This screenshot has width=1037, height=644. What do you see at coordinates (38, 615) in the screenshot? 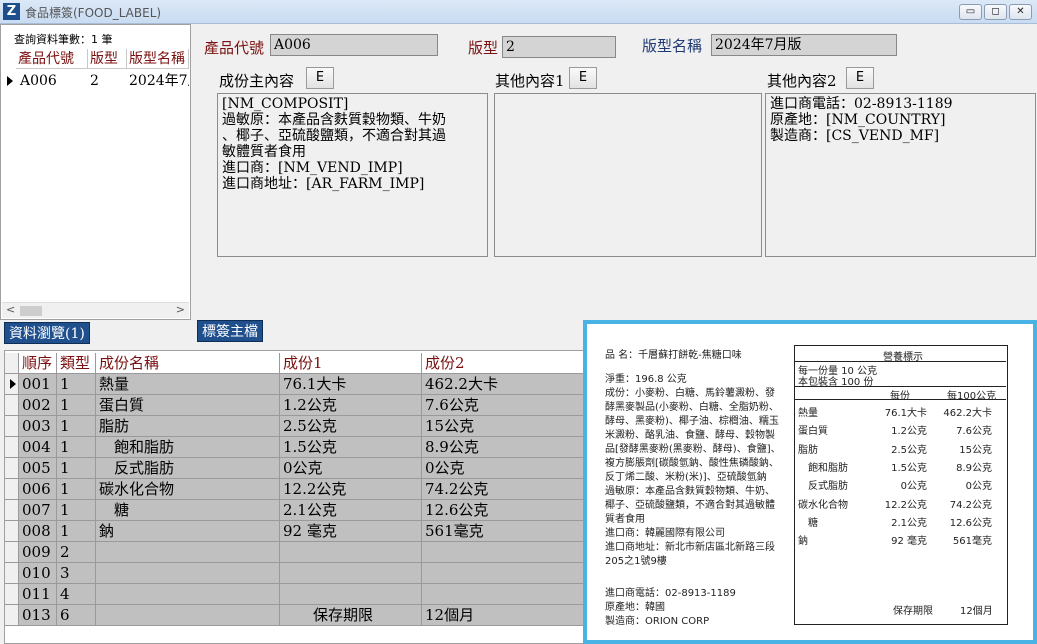
I see `cell-seq: 013` at bounding box center [38, 615].